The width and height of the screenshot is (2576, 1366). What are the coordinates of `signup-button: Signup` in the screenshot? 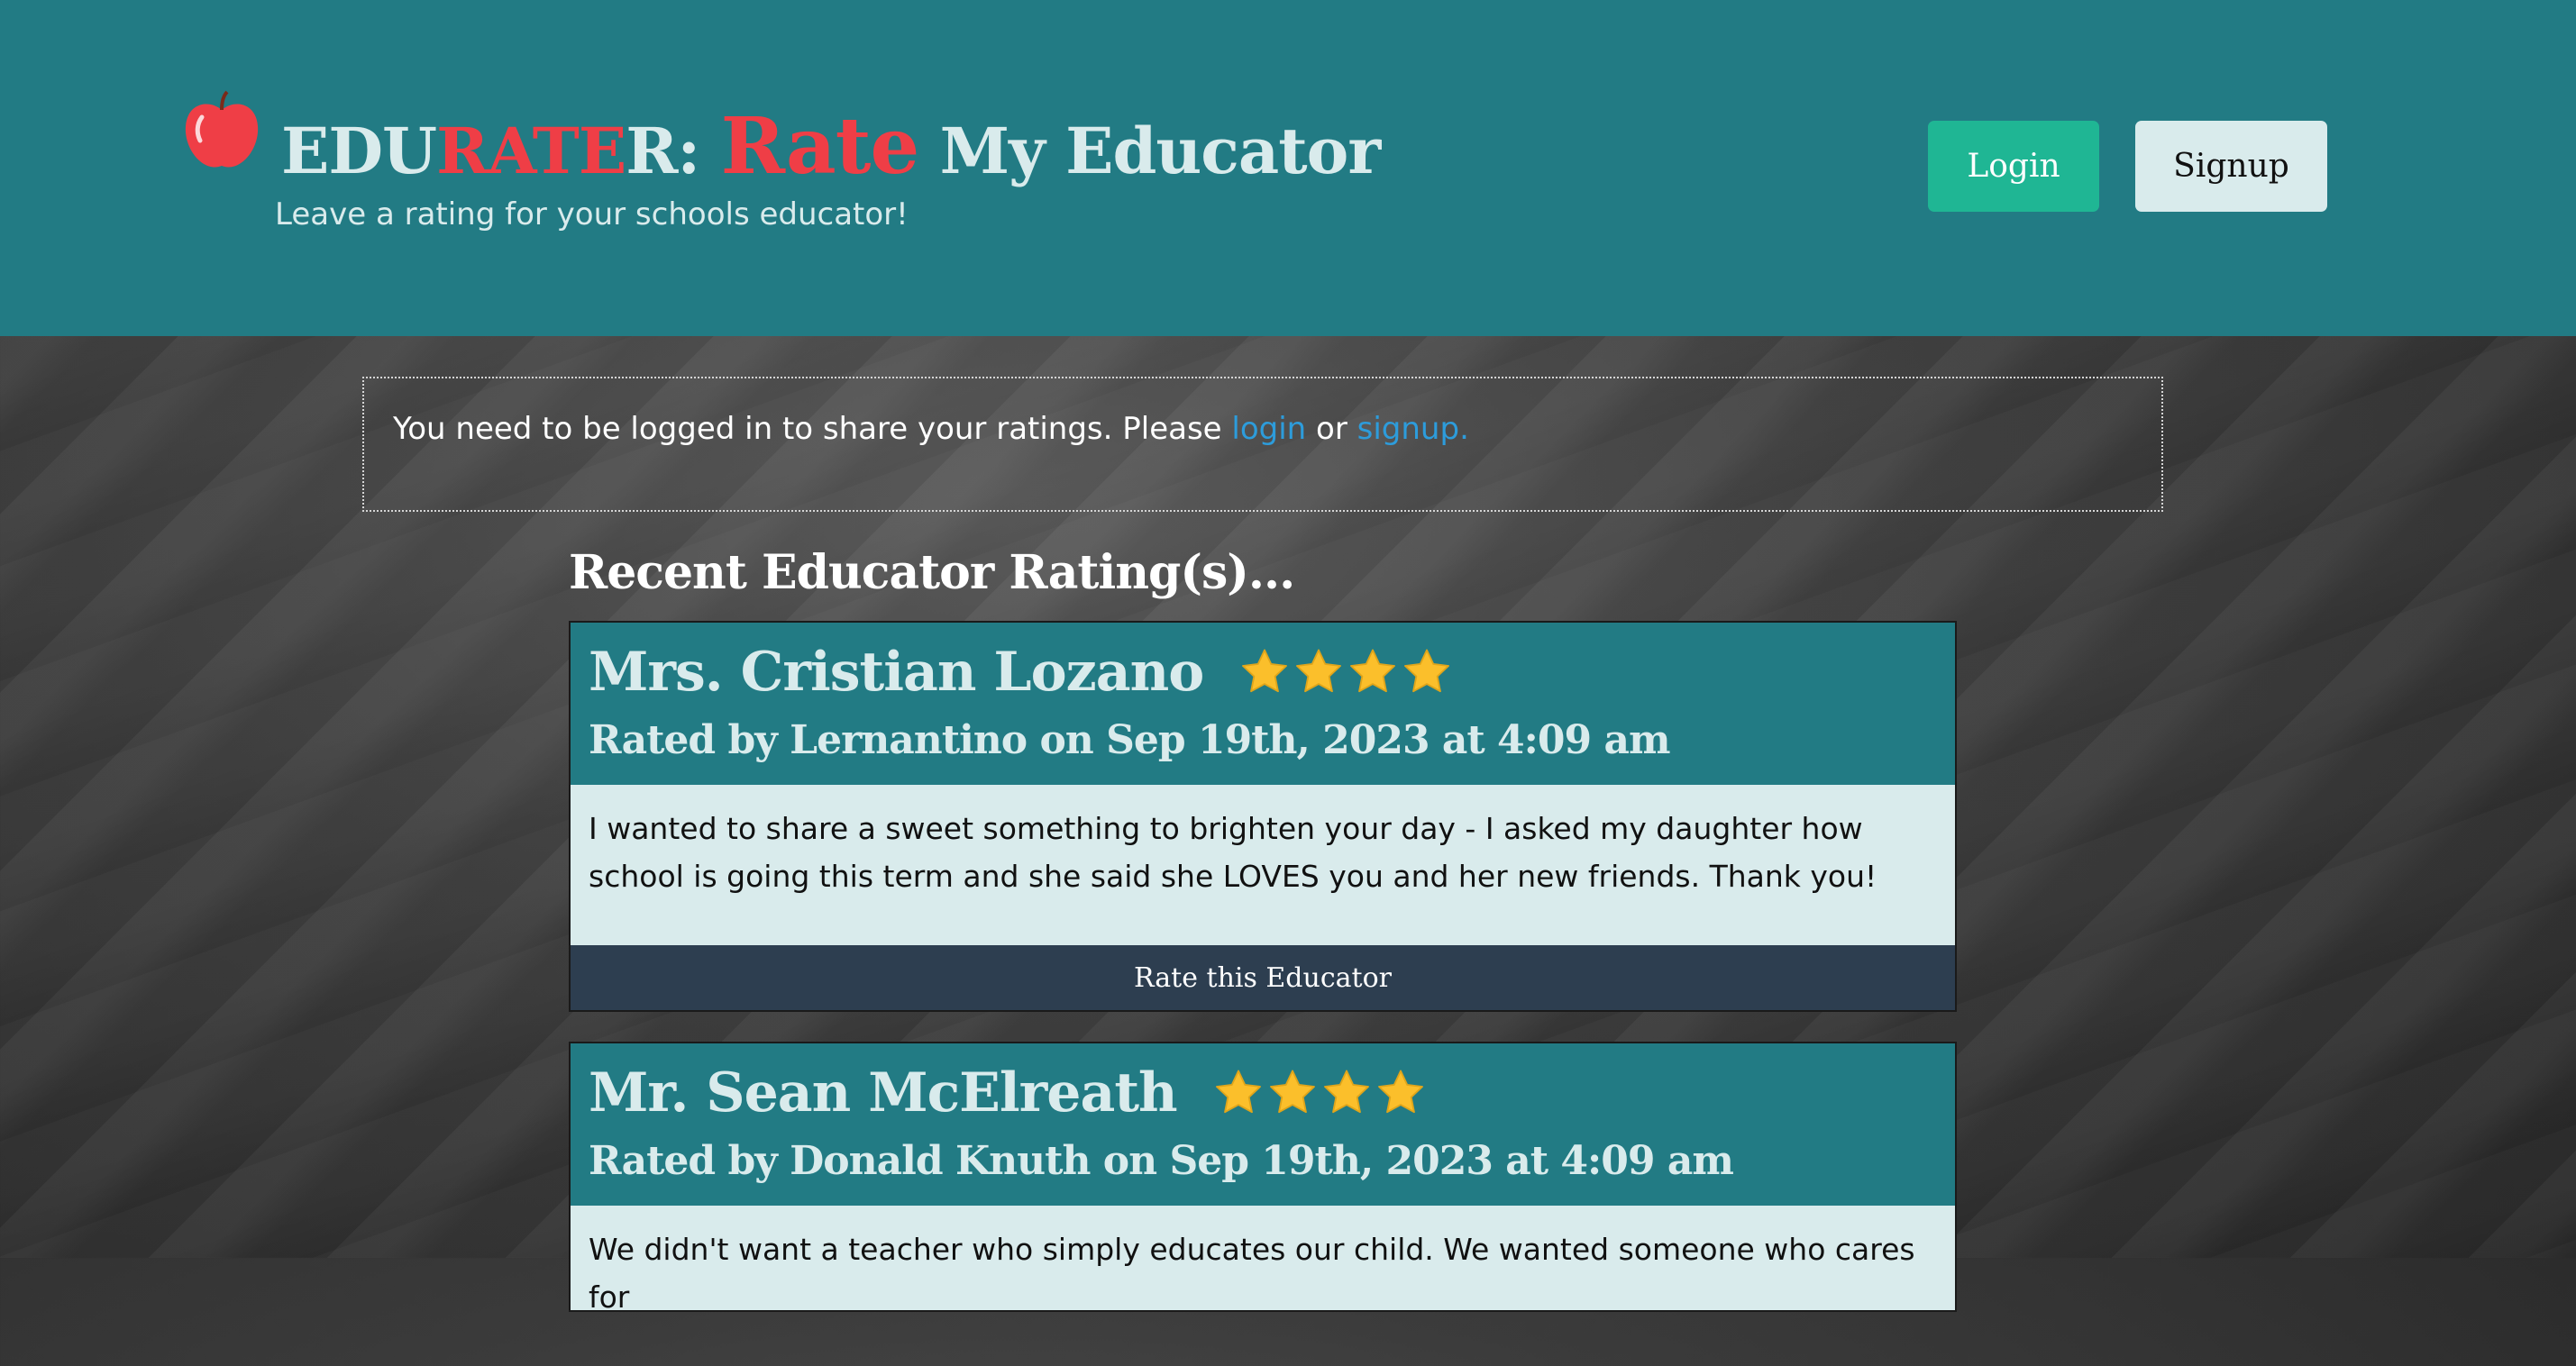 It's located at (2231, 166).